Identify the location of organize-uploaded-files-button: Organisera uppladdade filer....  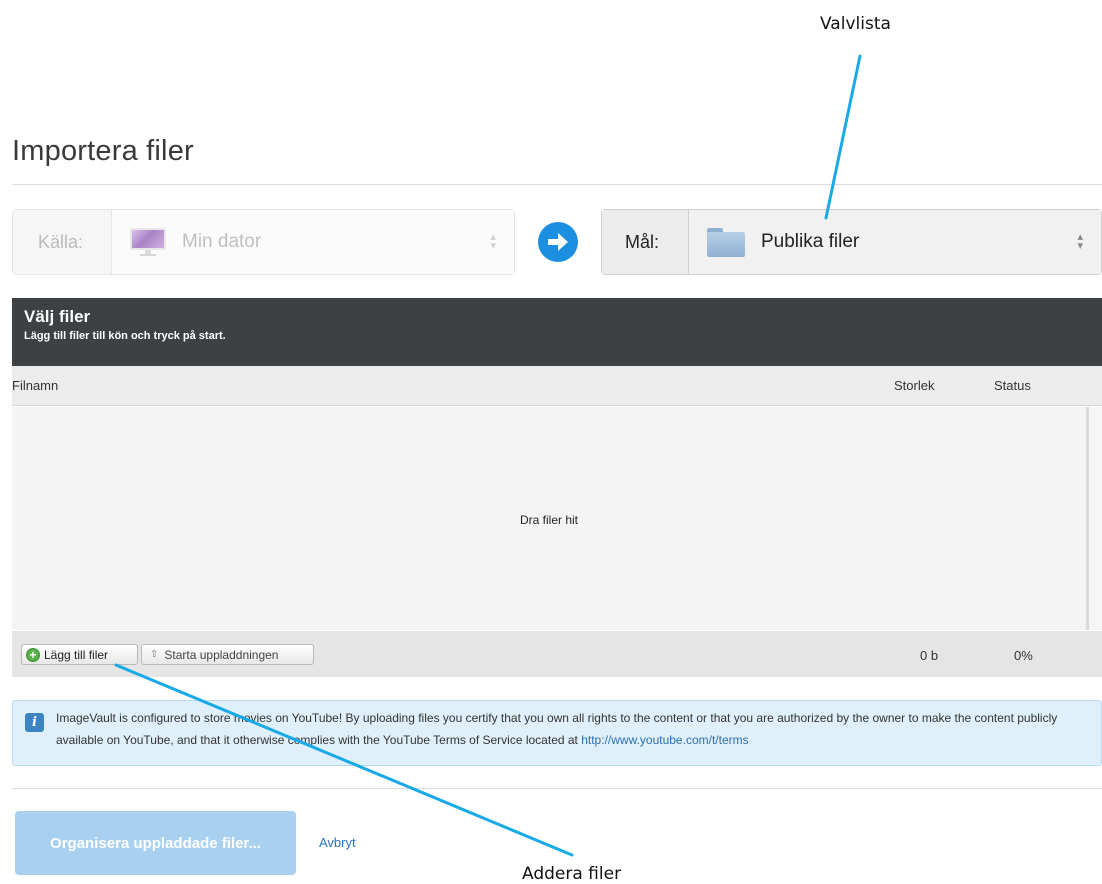
(155, 843).